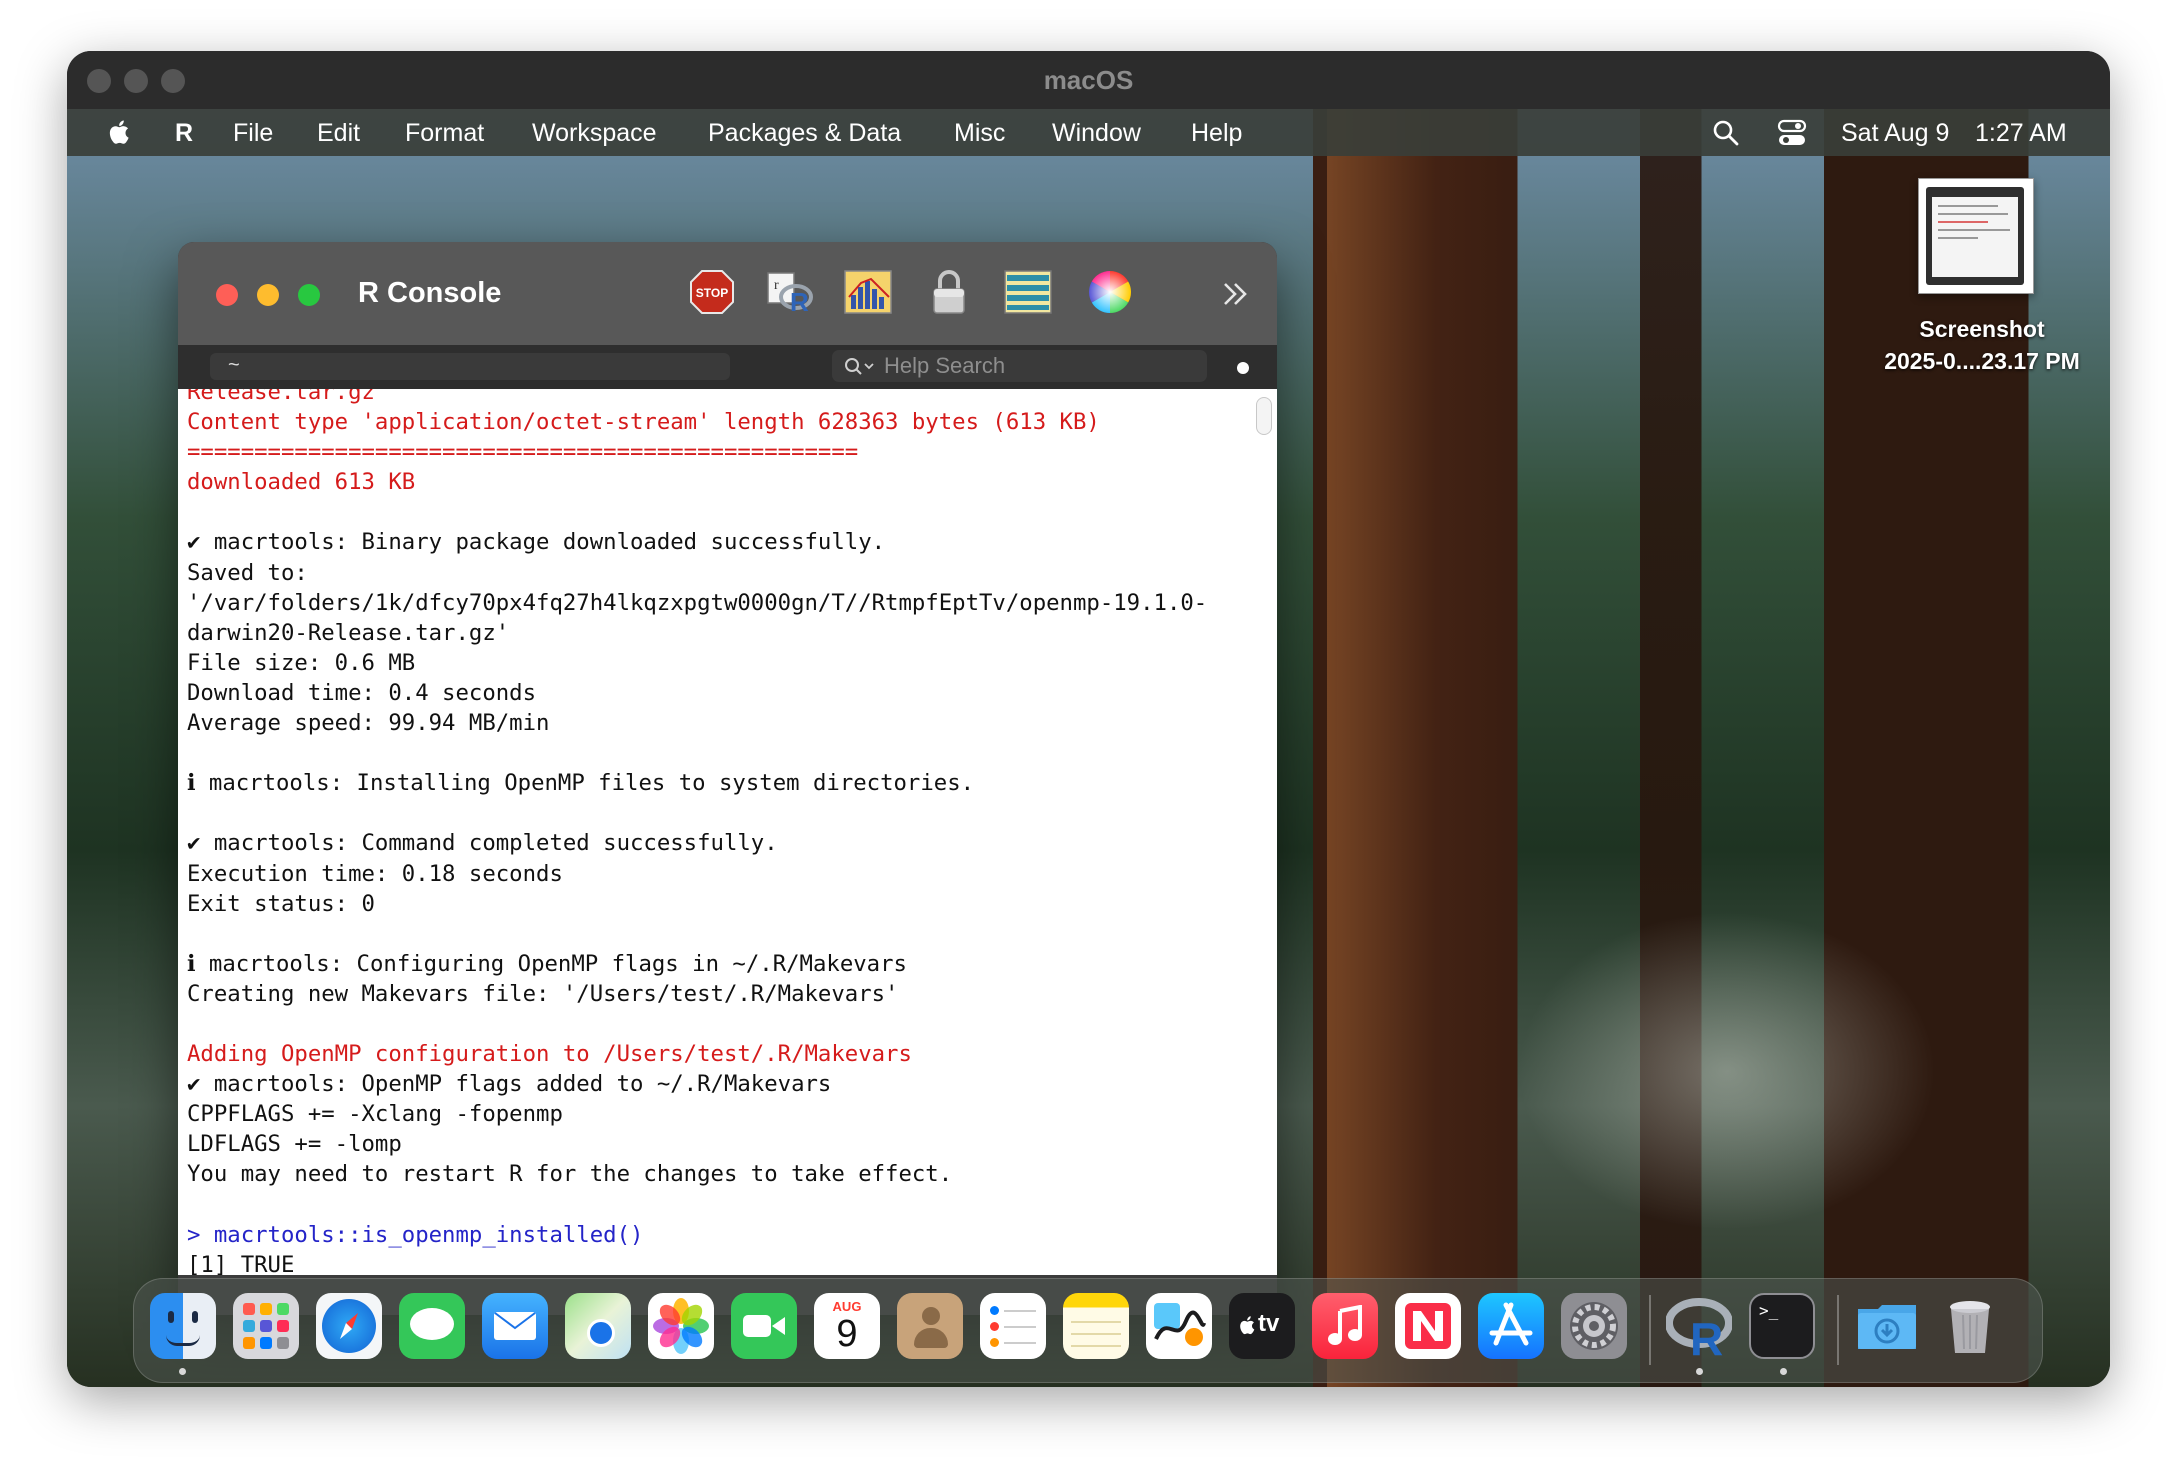  Describe the element at coordinates (183, 1326) in the screenshot. I see `dock-finder-icon` at that location.